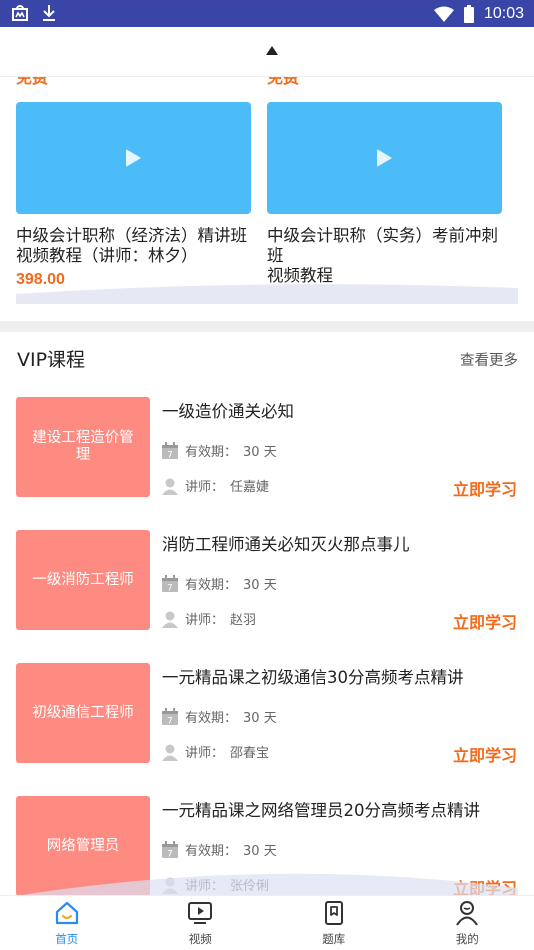  What do you see at coordinates (444, 14) in the screenshot?
I see `wifi-icon` at bounding box center [444, 14].